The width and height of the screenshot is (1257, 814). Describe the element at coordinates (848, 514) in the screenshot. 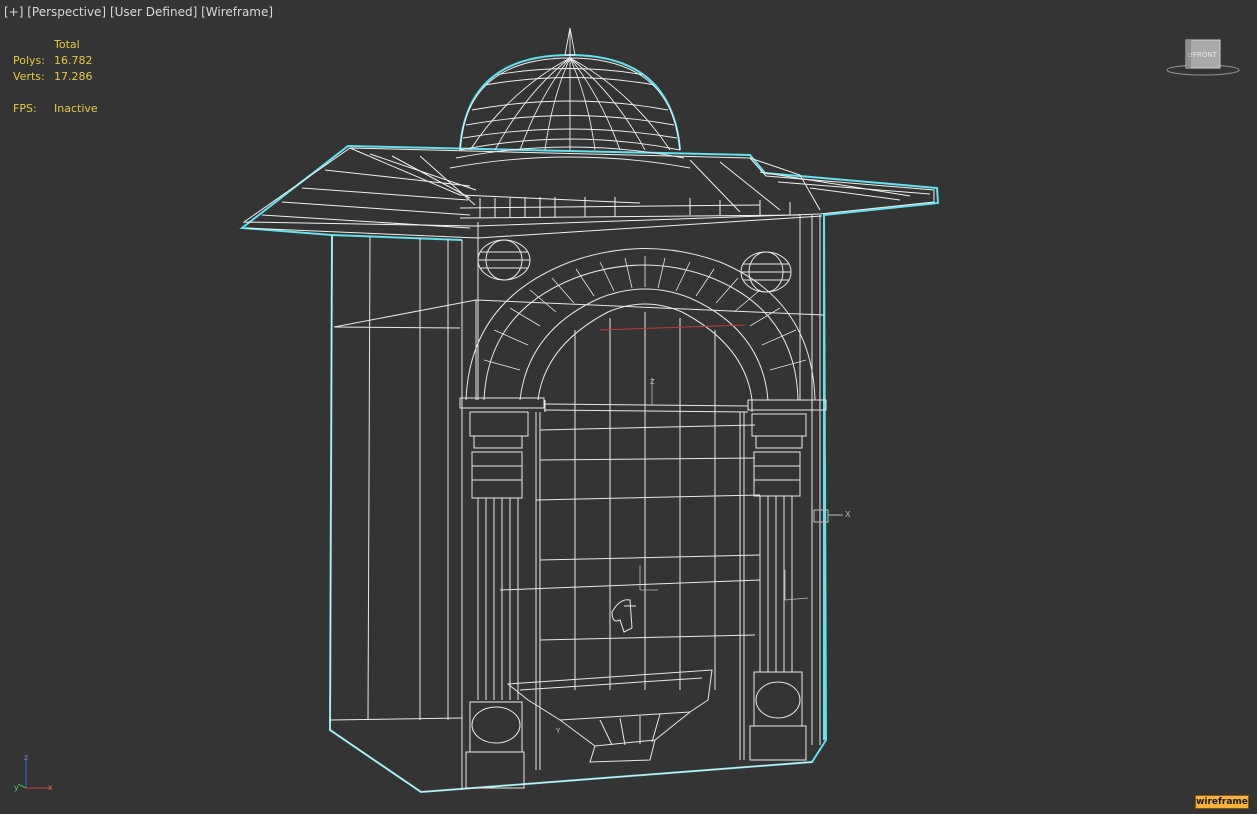

I see `gizmo-x-label: X` at that location.